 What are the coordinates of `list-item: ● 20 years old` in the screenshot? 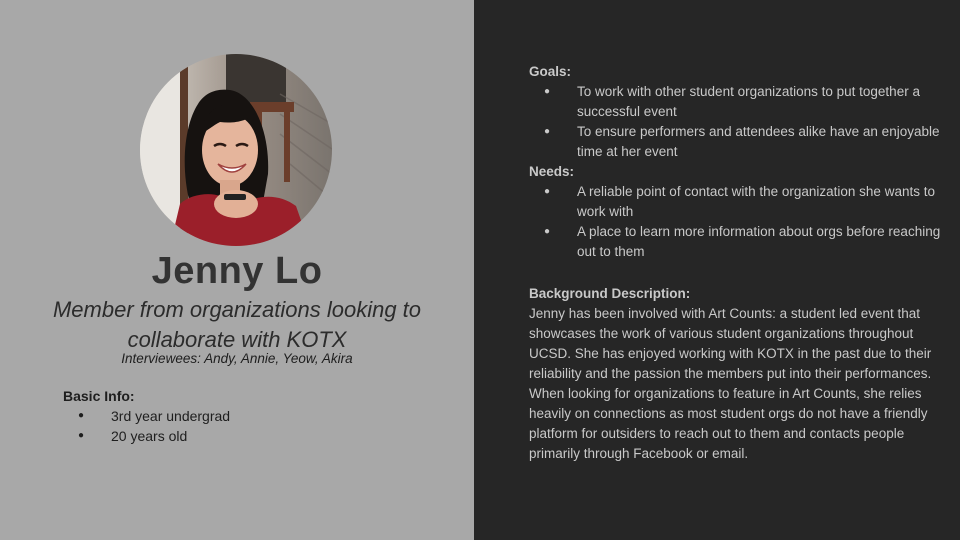 It's located at (253, 436).